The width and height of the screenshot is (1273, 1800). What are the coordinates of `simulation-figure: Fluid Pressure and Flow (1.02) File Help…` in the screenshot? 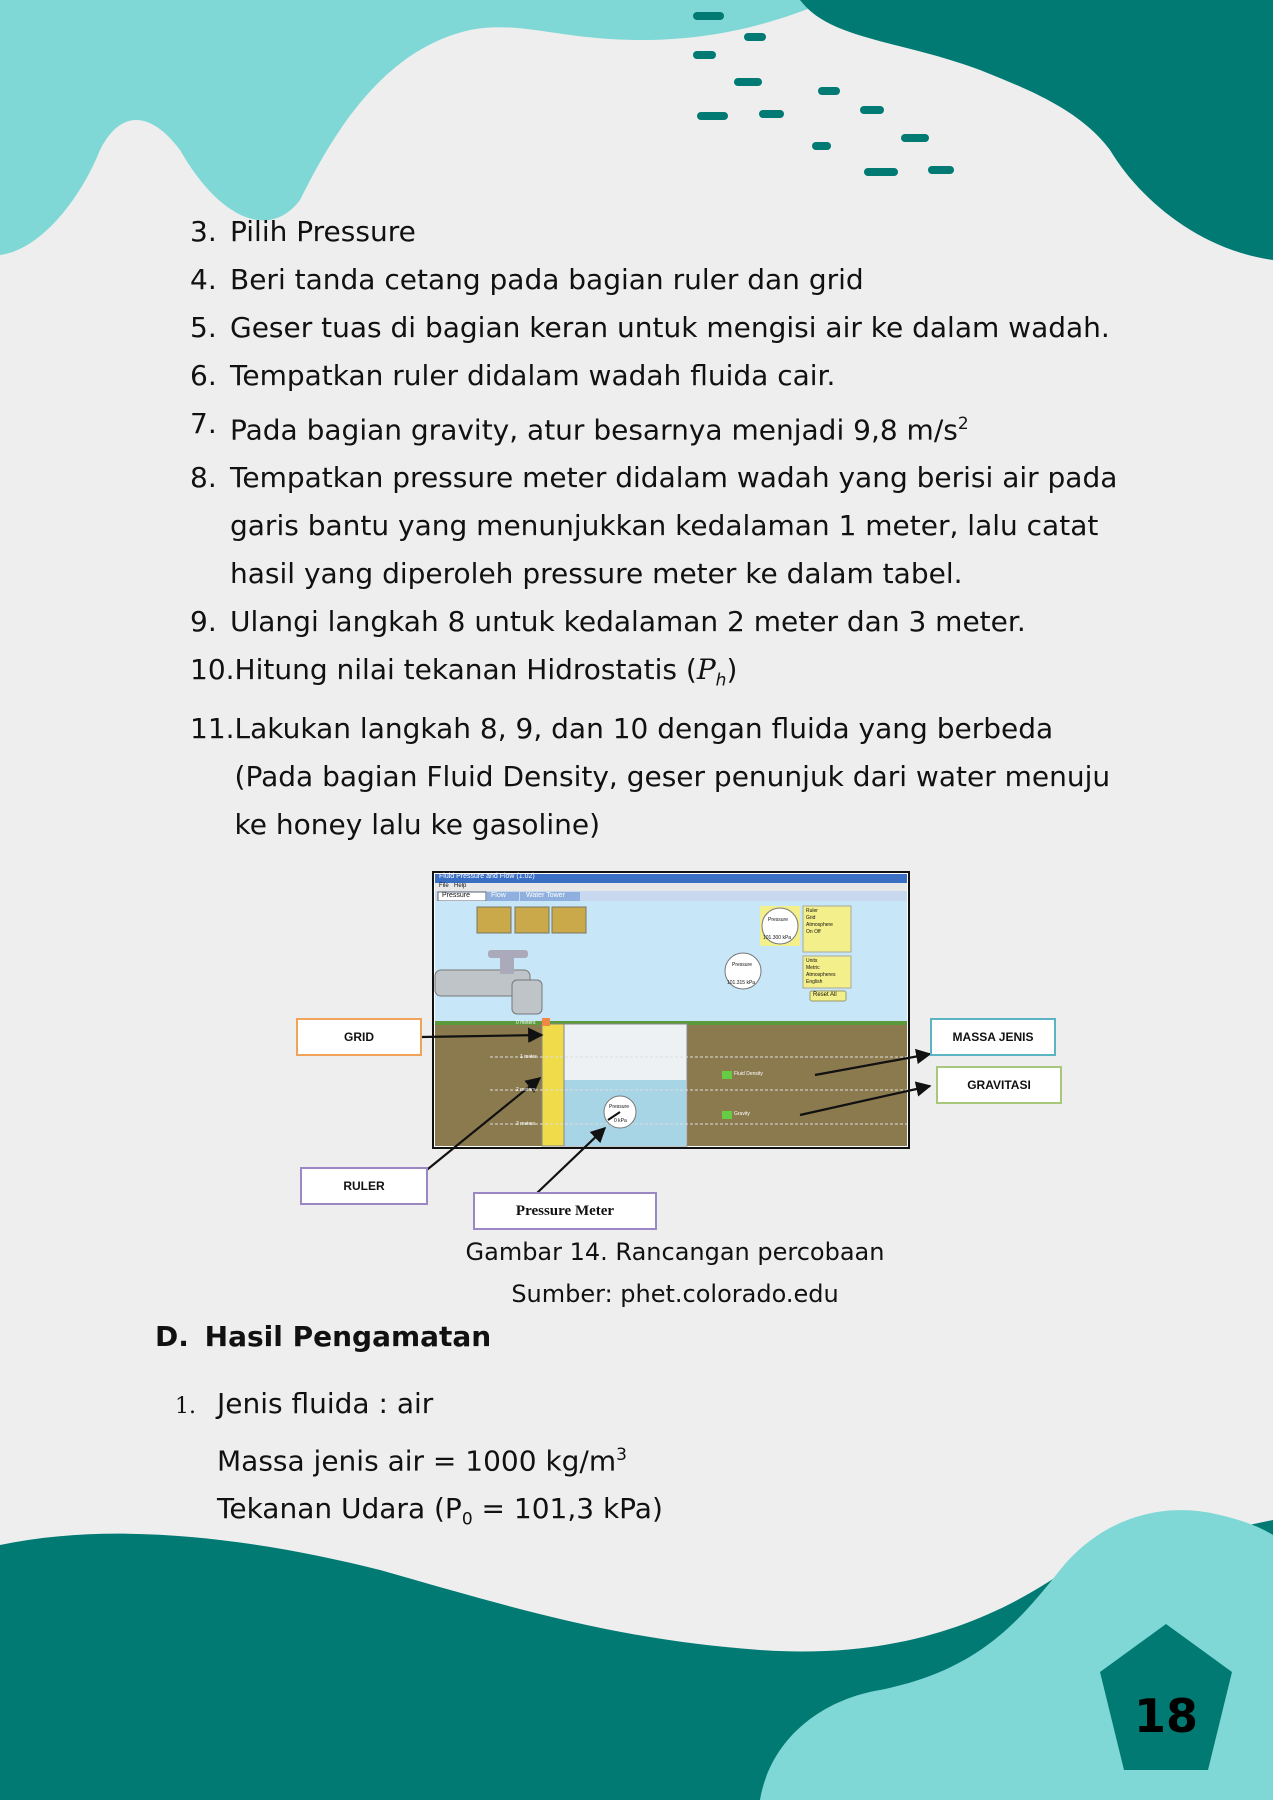 It's located at (680, 1053).